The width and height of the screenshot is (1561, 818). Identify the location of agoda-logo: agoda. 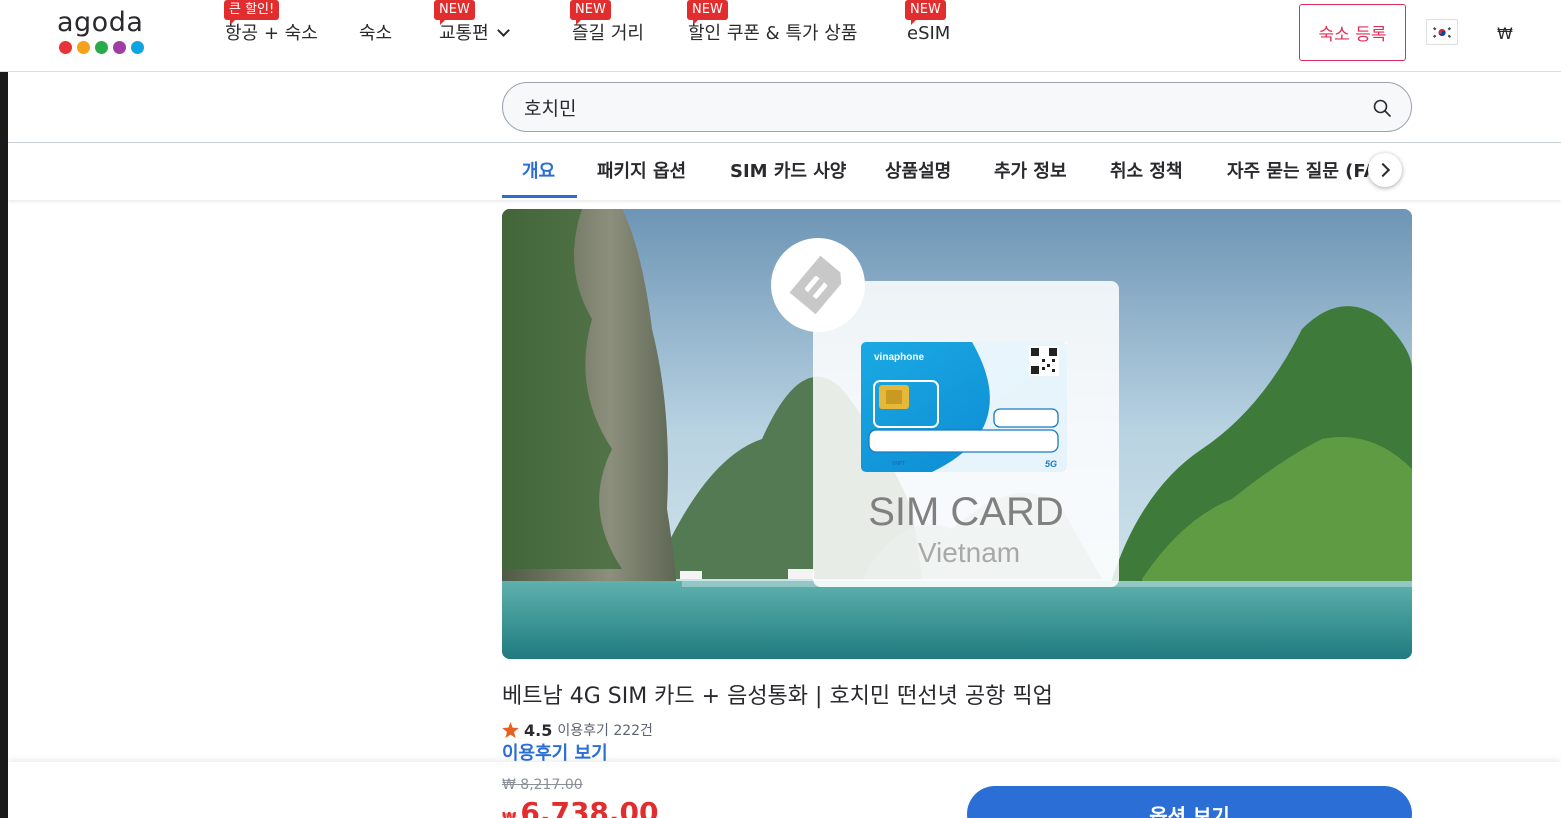
(103, 34).